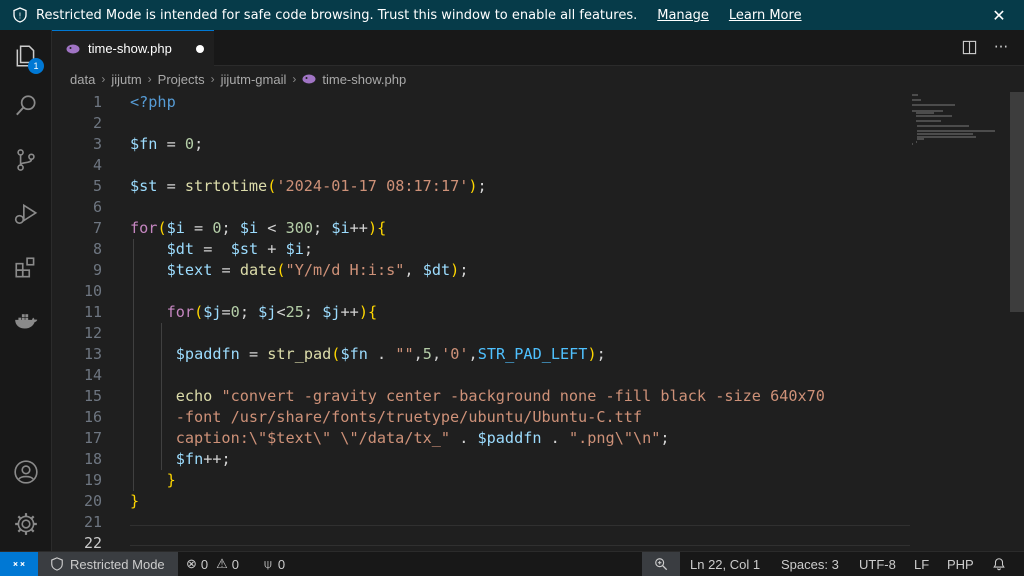  I want to click on accounts-button, so click(26, 472).